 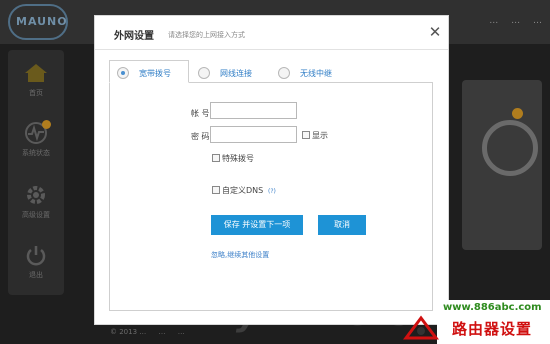 What do you see at coordinates (238, 158) in the screenshot?
I see `special-dial-label: 特殊拨号` at bounding box center [238, 158].